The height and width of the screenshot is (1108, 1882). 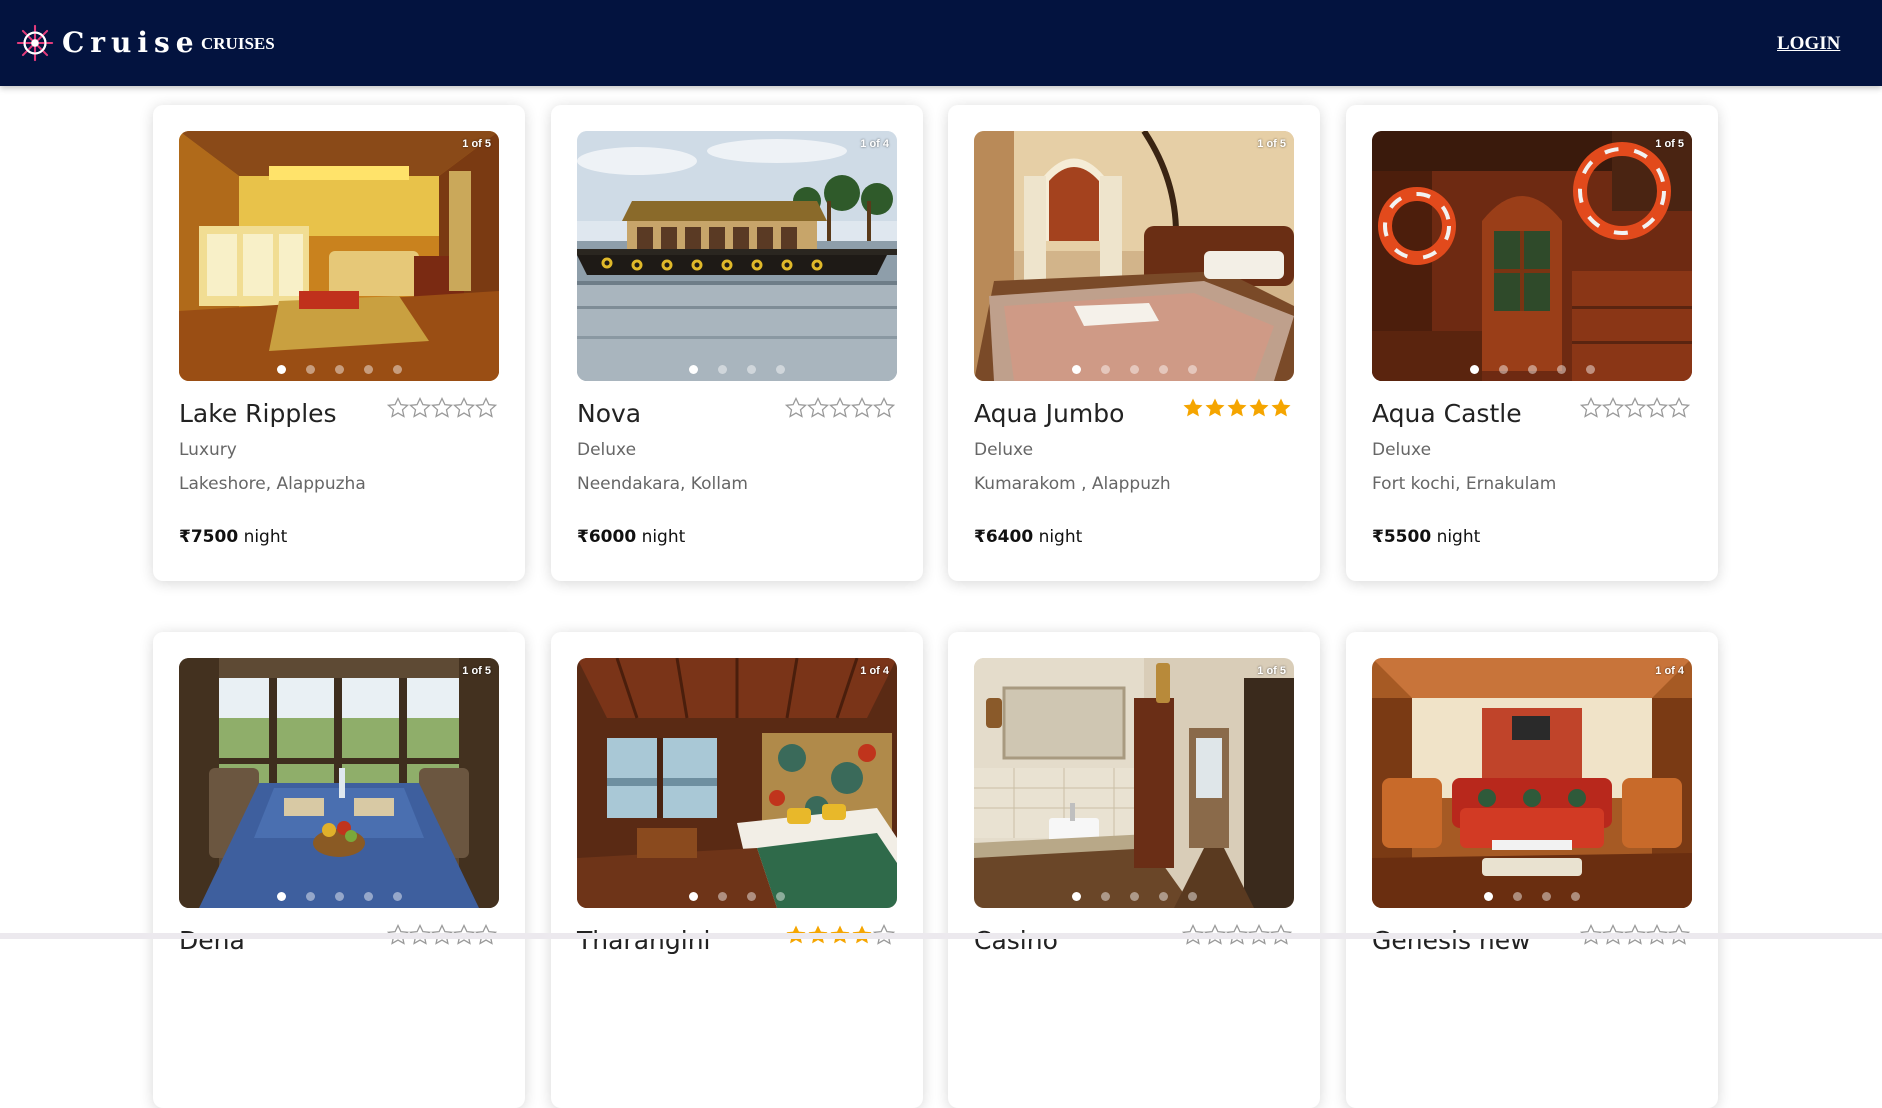 I want to click on cruise-title: Aqua Jumbo, so click(x=1049, y=414).